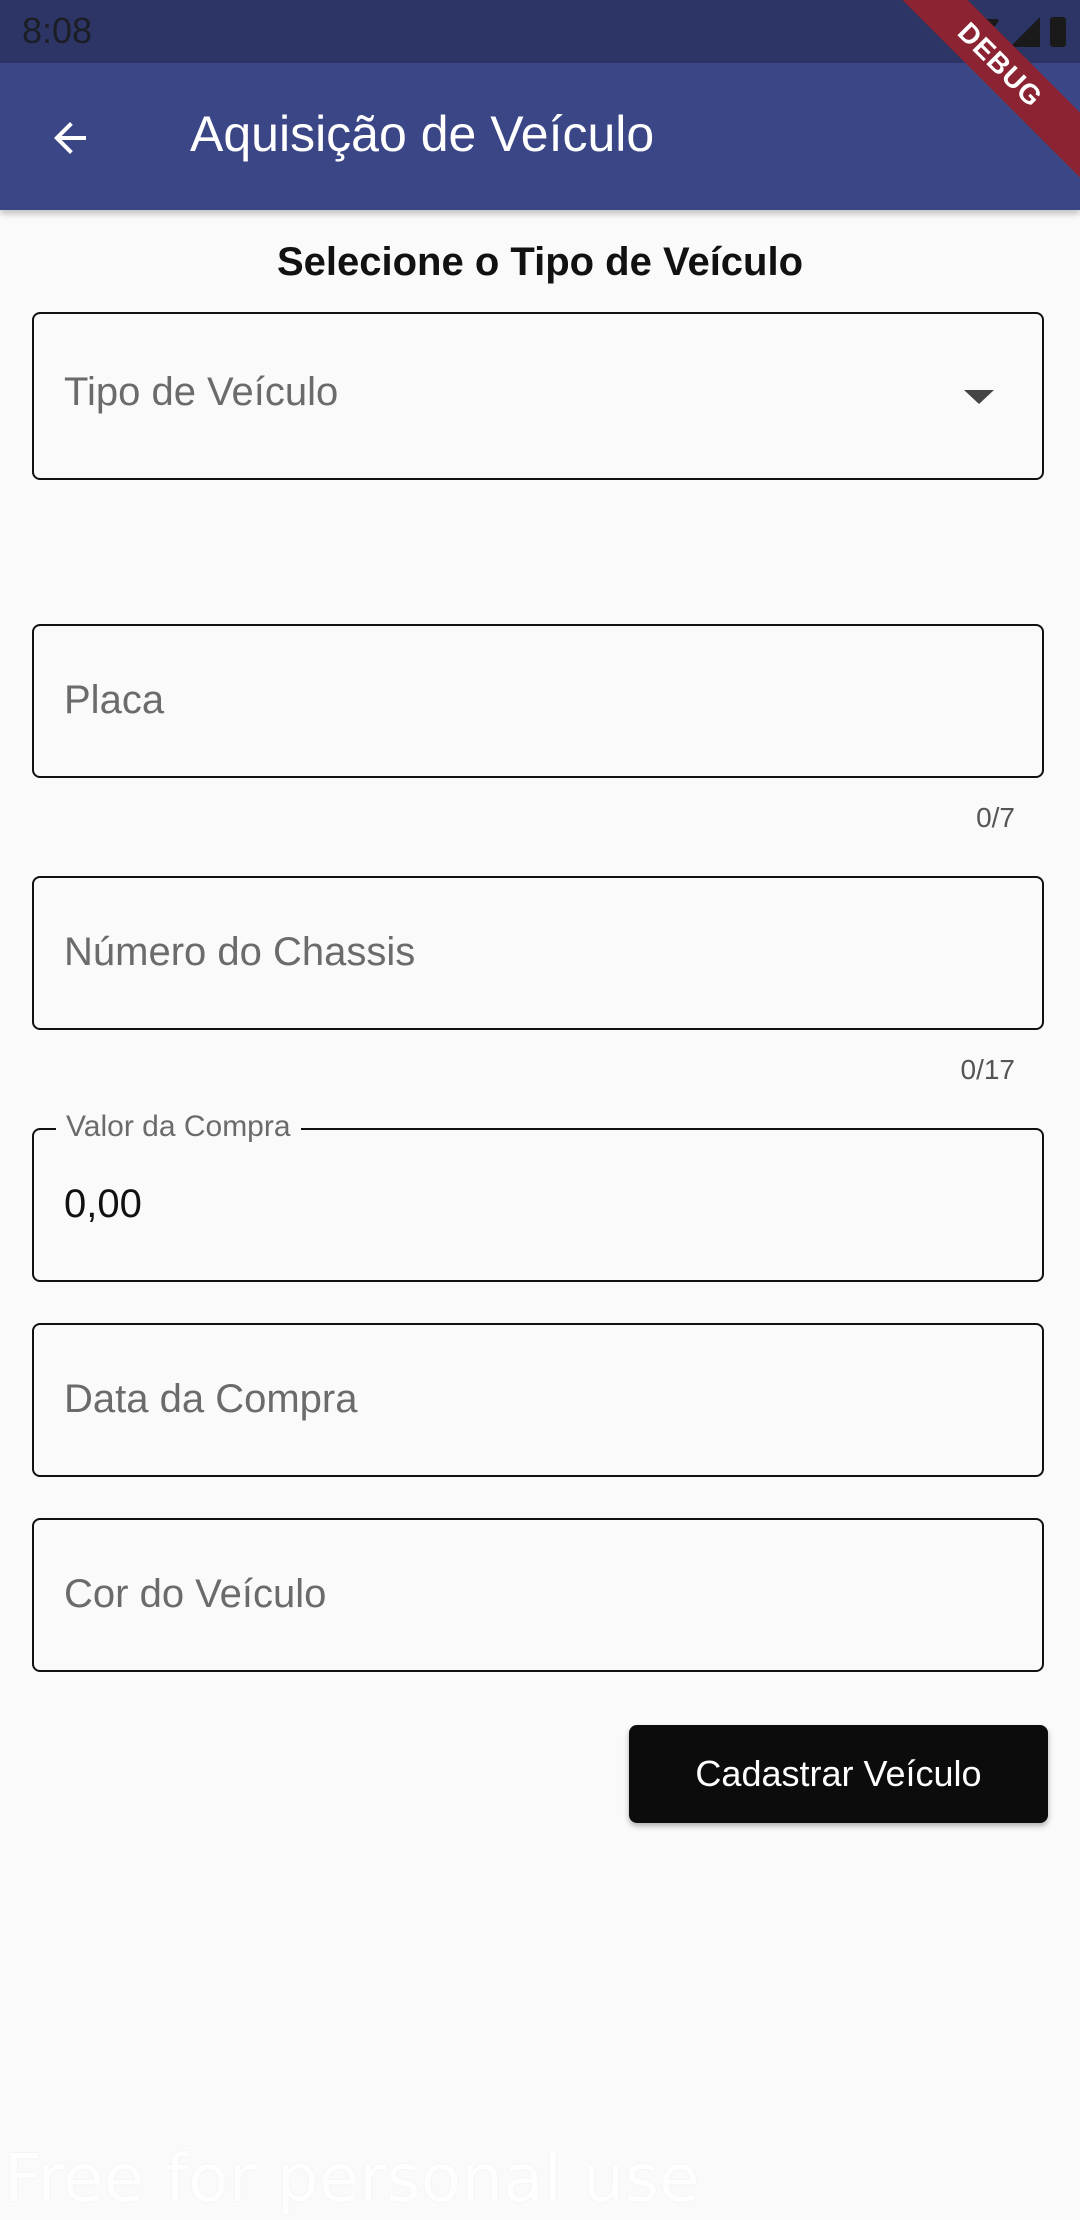 Image resolution: width=1080 pixels, height=2220 pixels. What do you see at coordinates (103, 1204) in the screenshot?
I see `purchase-value-text: 0,00` at bounding box center [103, 1204].